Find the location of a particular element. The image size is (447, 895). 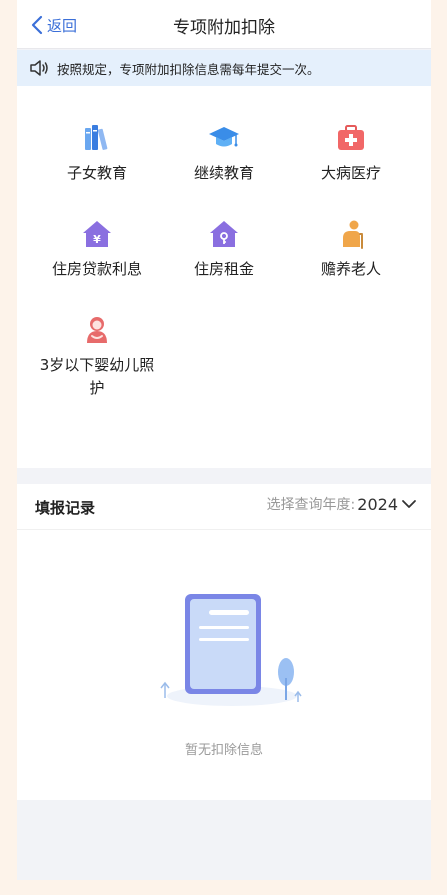

category-label: 继续教育 is located at coordinates (223, 173).